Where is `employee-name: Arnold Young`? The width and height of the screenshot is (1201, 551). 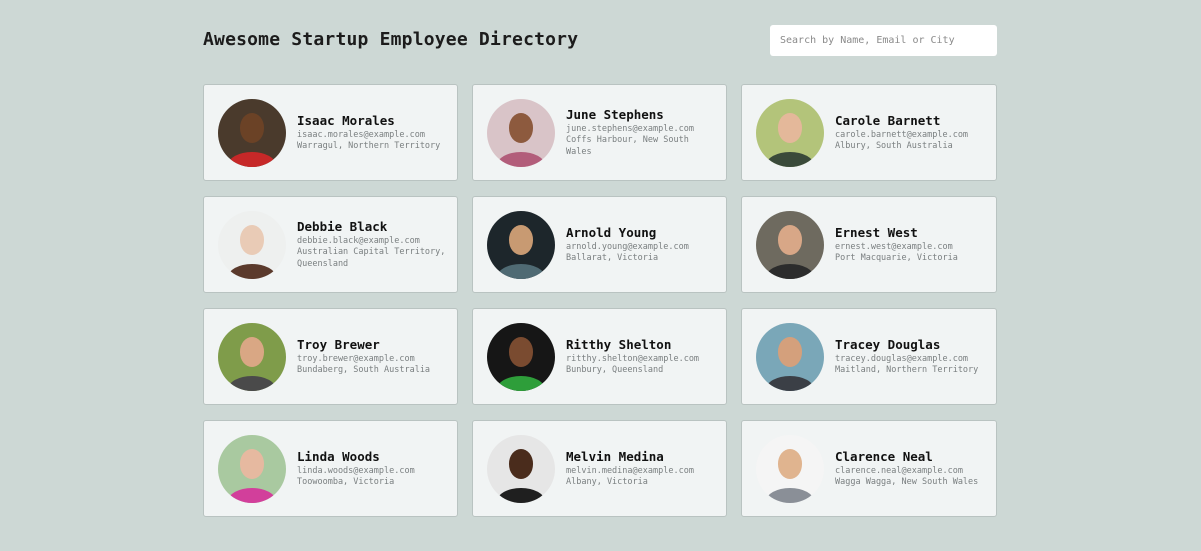
employee-name: Arnold Young is located at coordinates (611, 232).